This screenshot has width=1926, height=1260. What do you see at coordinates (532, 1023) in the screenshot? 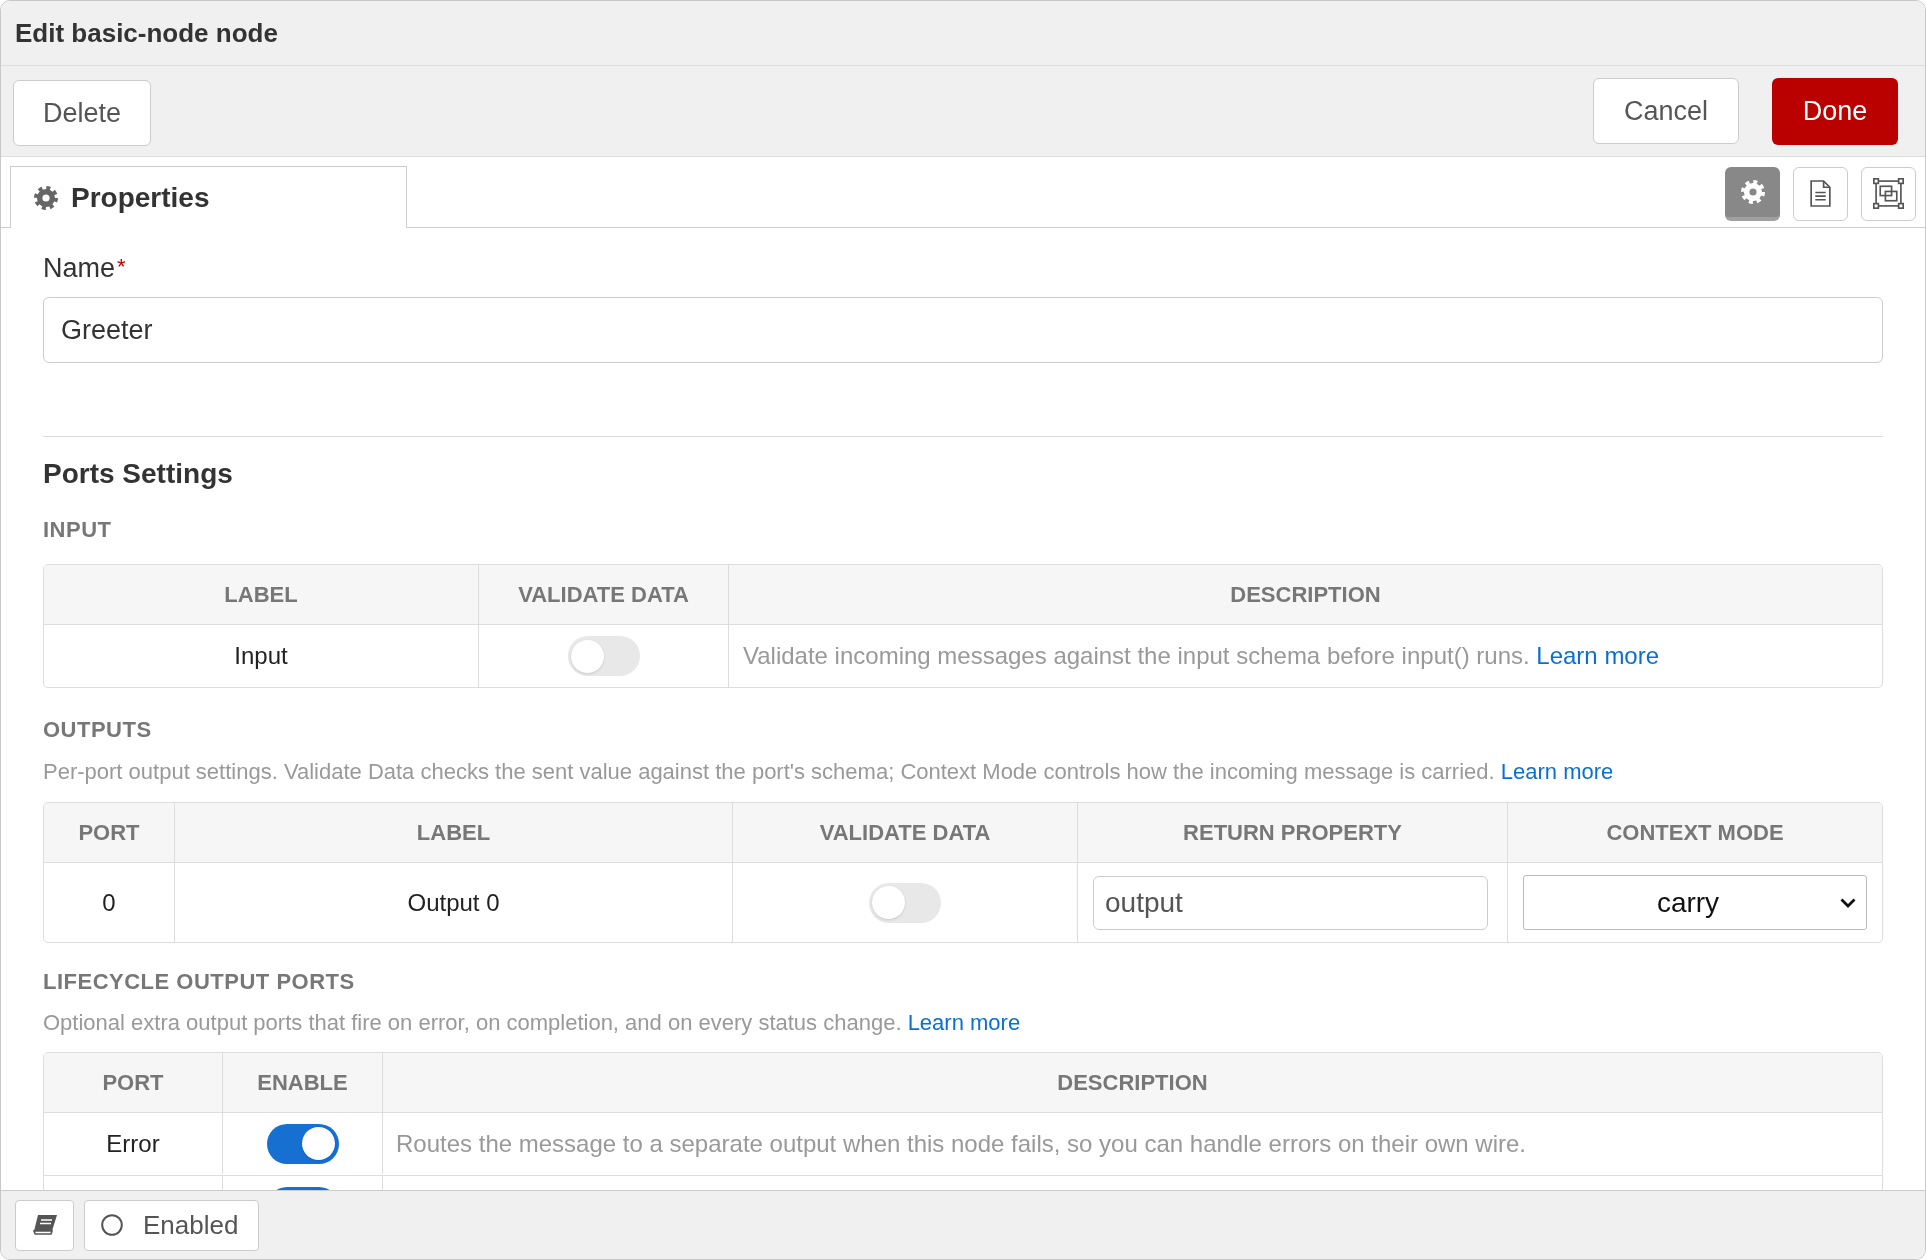
I see `help-text: Optional extra output ports that fire on error, on completion, and on every status change. Learn more` at bounding box center [532, 1023].